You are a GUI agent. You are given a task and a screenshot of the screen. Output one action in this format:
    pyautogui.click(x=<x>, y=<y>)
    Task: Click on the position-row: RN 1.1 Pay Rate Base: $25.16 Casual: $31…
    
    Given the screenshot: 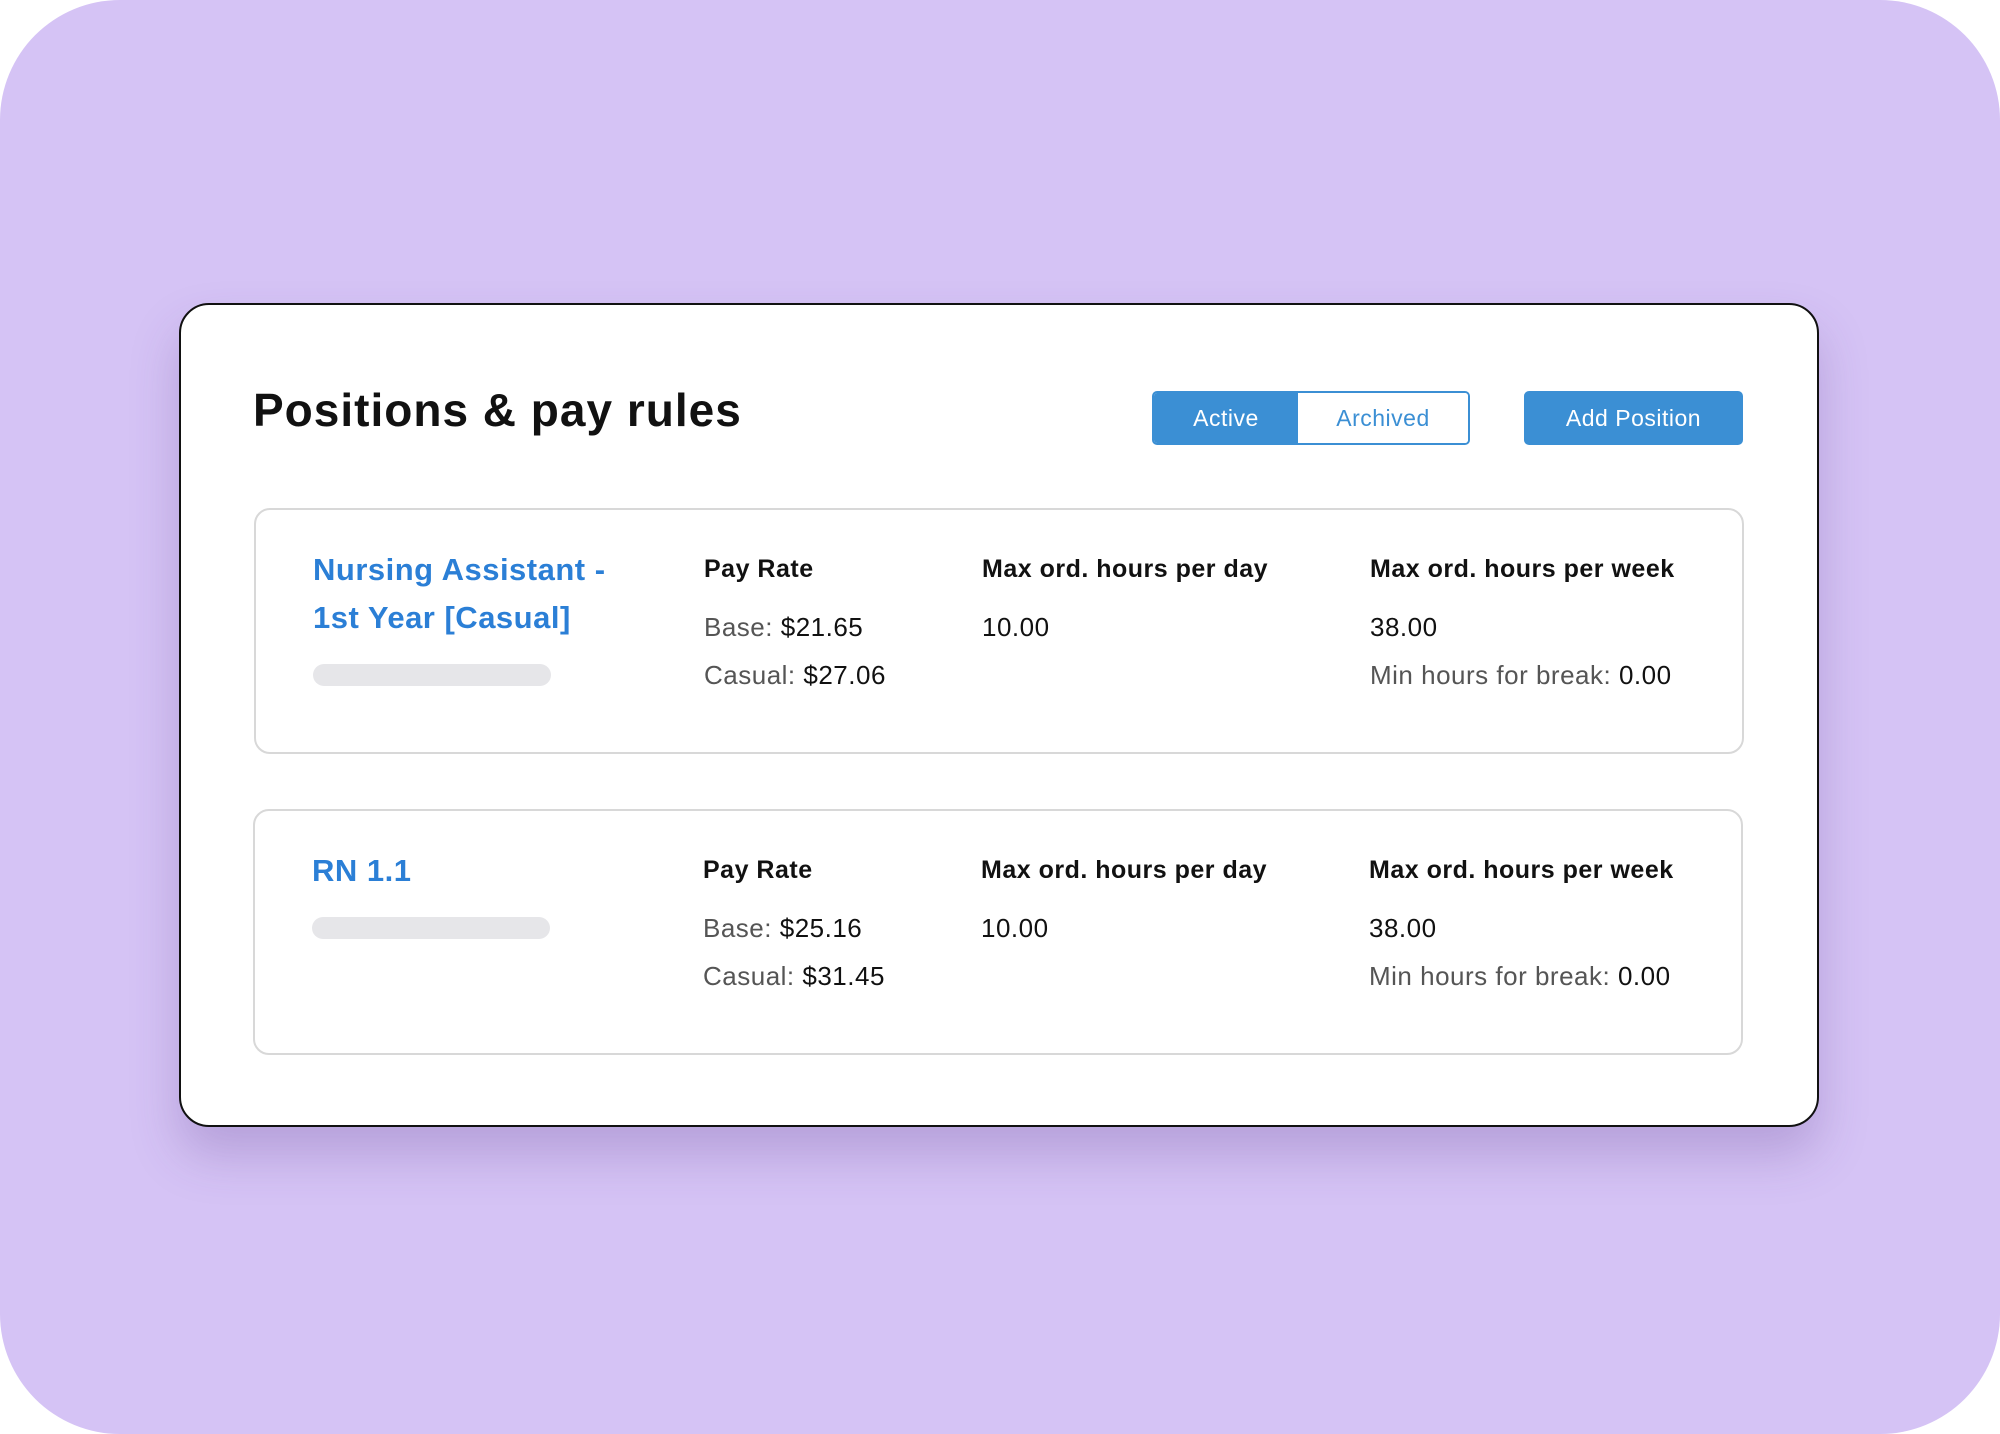 What is the action you would take?
    pyautogui.click(x=998, y=932)
    